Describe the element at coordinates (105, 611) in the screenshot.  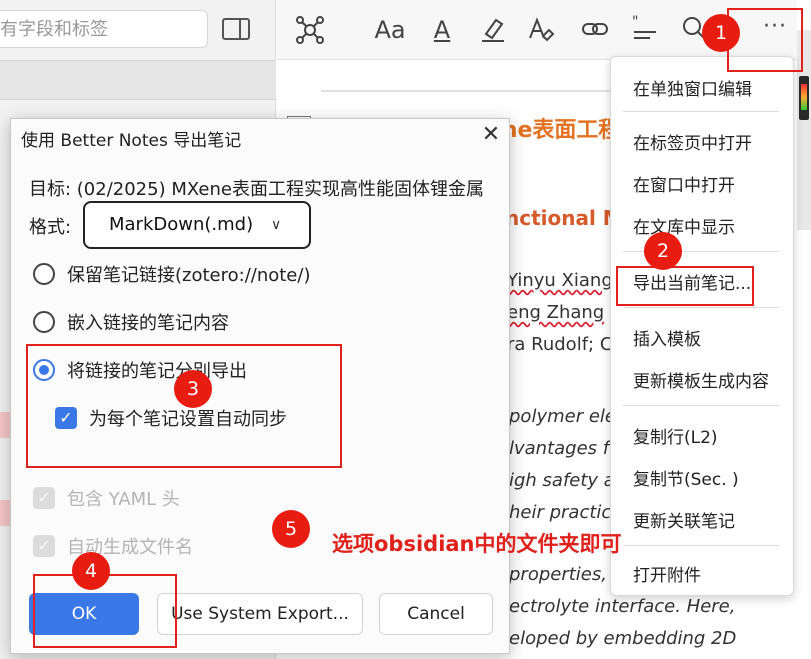
I see `annotation-box-ok` at that location.